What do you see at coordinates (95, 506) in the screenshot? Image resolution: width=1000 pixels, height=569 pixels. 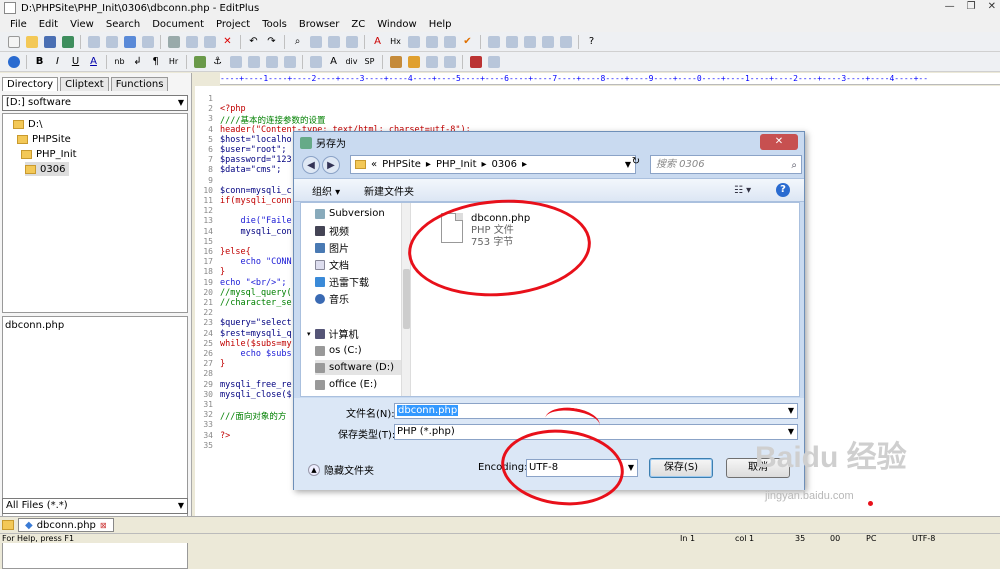 I see `file-filter-select: All Files (*.*) ▼` at bounding box center [95, 506].